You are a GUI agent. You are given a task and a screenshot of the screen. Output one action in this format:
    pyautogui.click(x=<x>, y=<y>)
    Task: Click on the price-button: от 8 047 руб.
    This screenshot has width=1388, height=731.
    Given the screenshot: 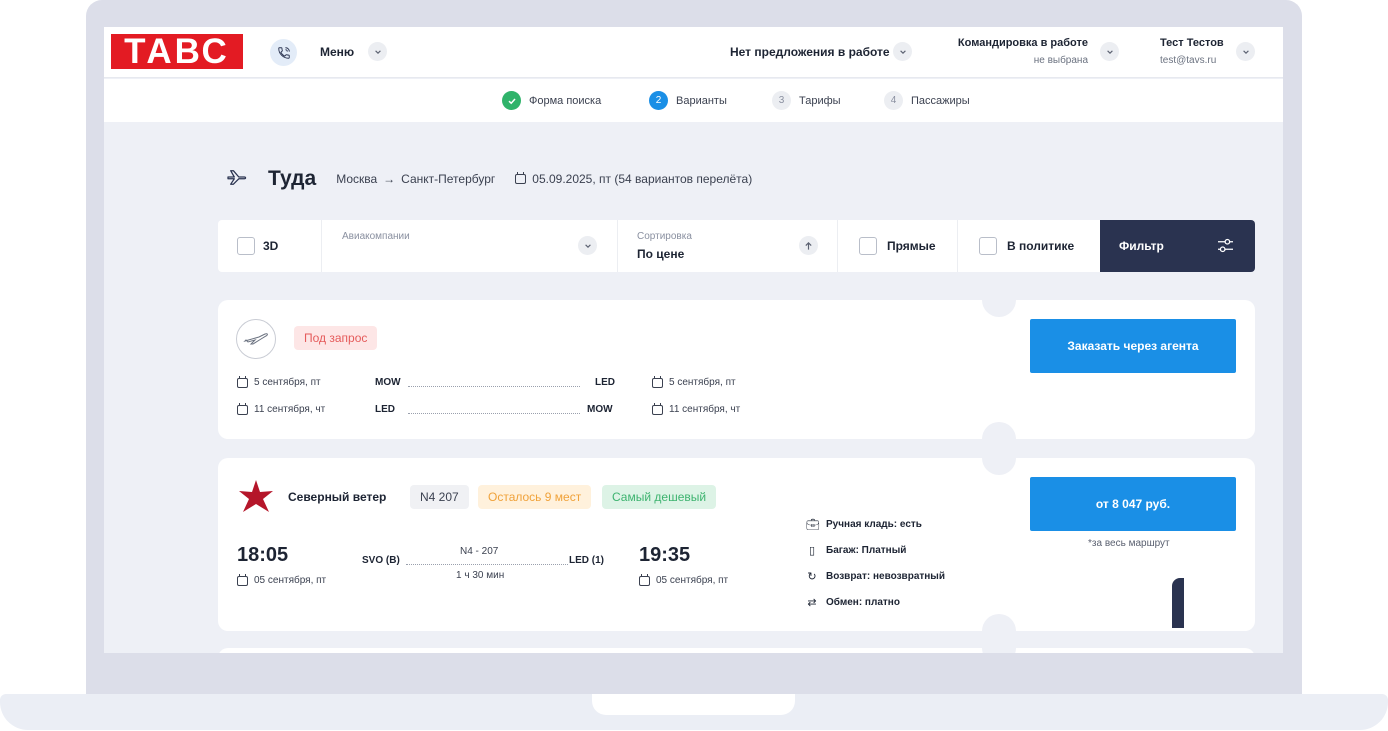 What is the action you would take?
    pyautogui.click(x=1133, y=504)
    